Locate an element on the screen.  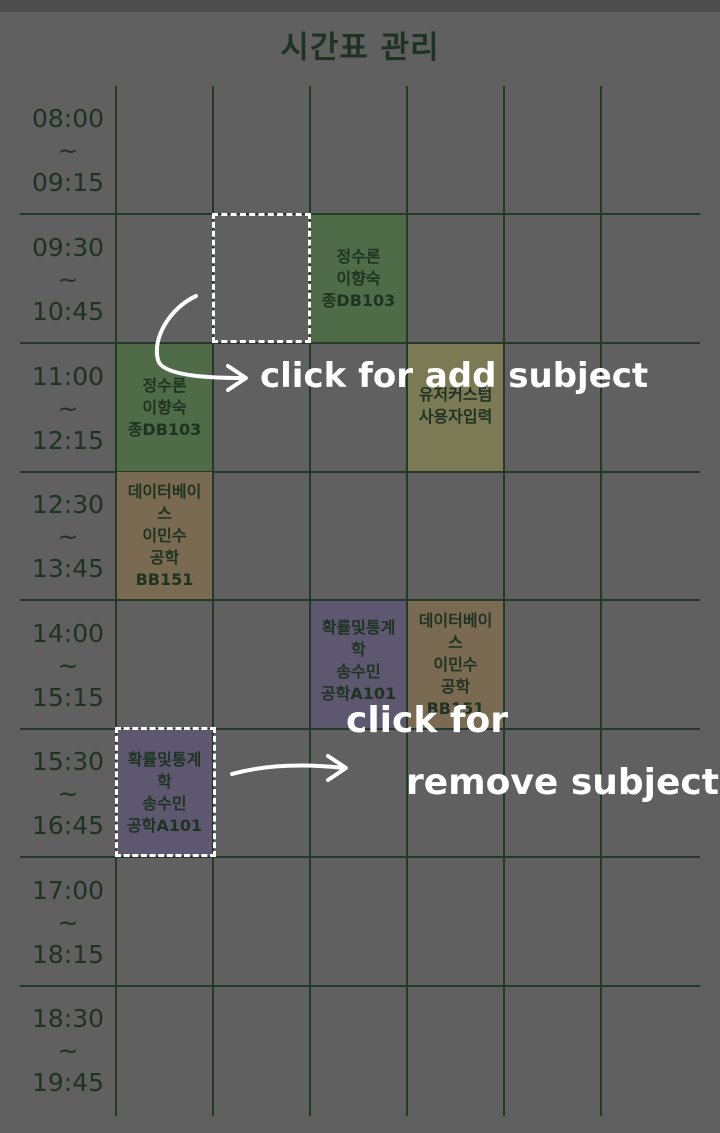
subject-name-cont: 학 is located at coordinates (358, 649).